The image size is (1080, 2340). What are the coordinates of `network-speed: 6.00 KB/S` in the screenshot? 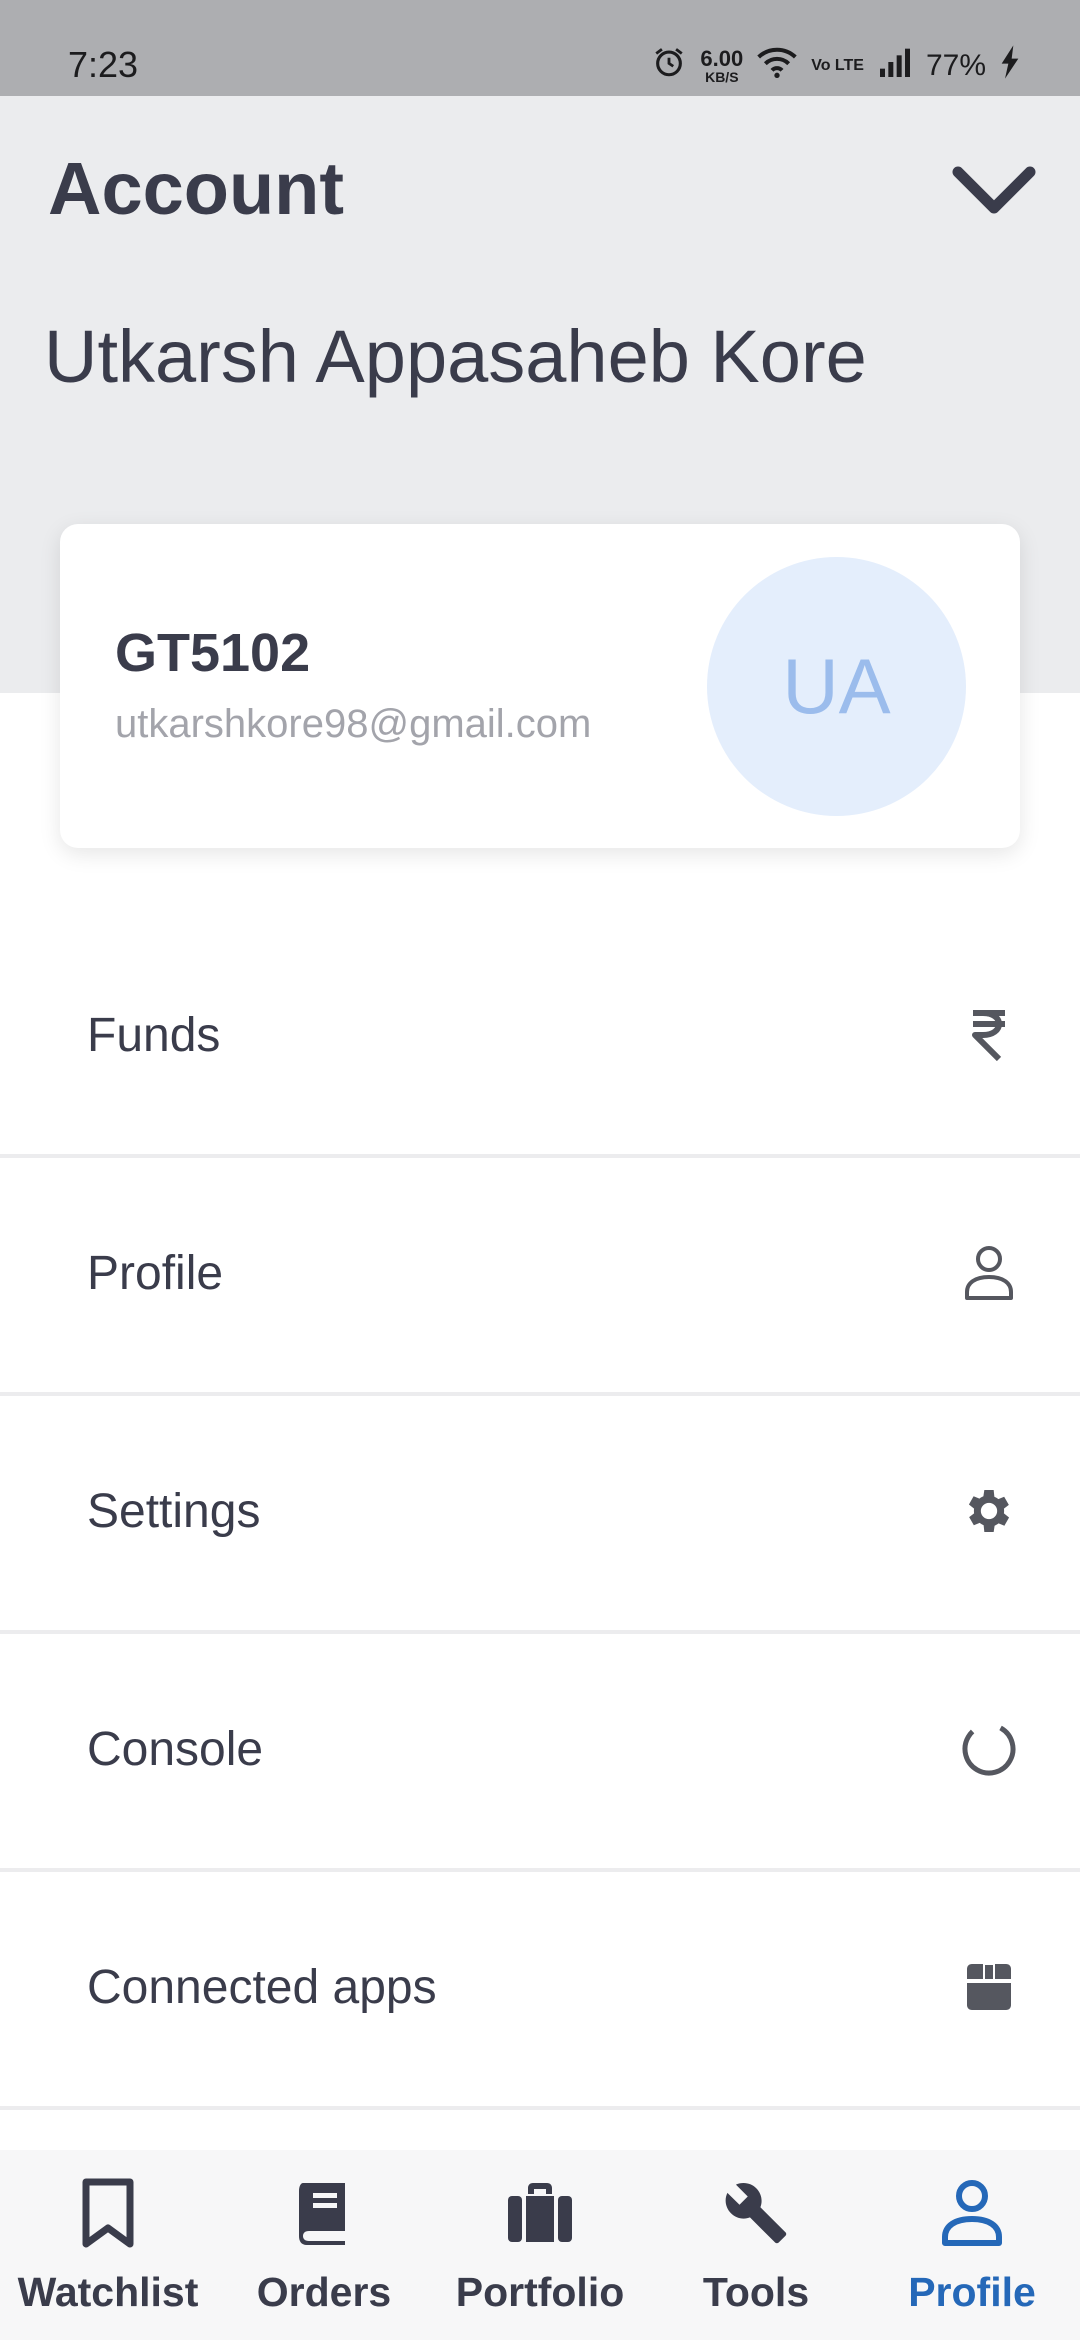 It's located at (722, 65).